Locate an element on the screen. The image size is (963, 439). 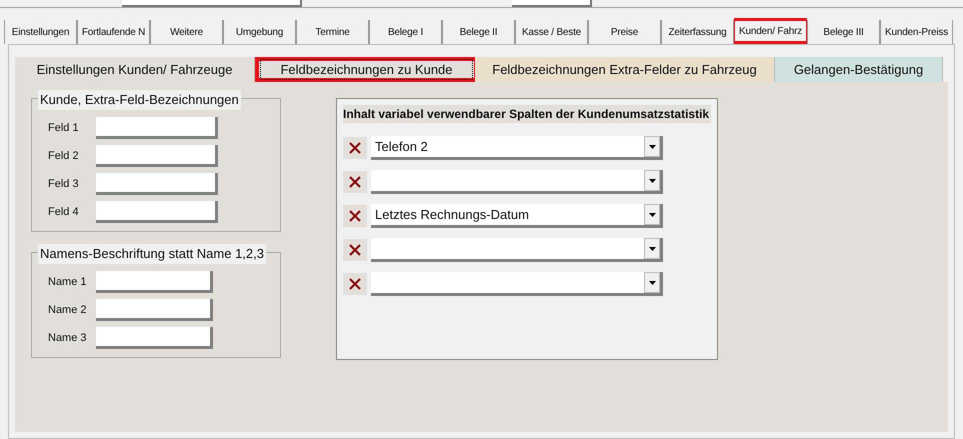
tab: Kunden-Preiss is located at coordinates (916, 32).